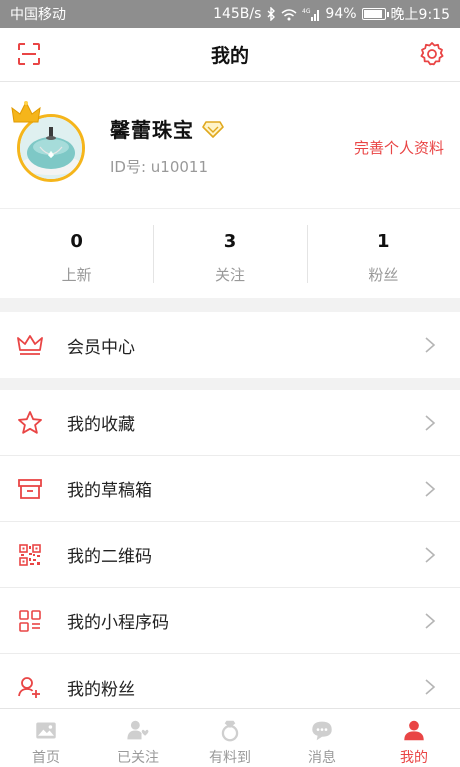 This screenshot has height=767, width=460. I want to click on network-speed: 145B/s, so click(237, 14).